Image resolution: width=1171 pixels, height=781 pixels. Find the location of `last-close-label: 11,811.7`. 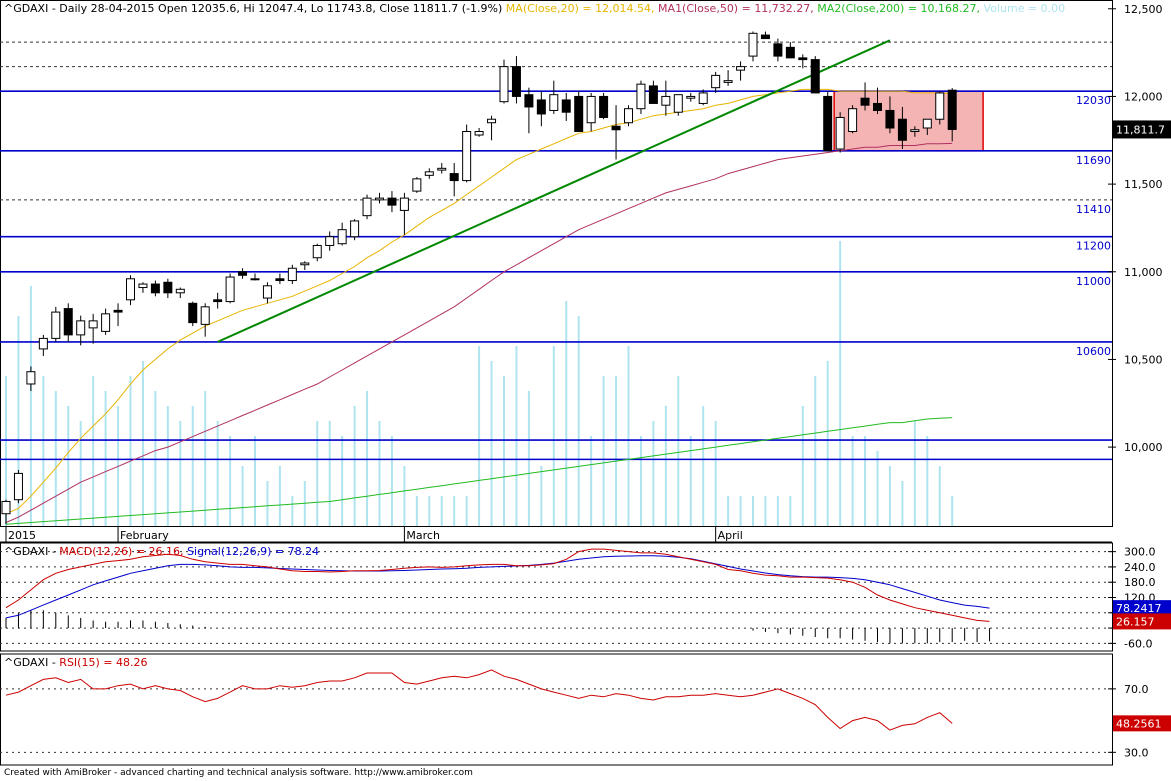

last-close-label: 11,811.7 is located at coordinates (1140, 129).